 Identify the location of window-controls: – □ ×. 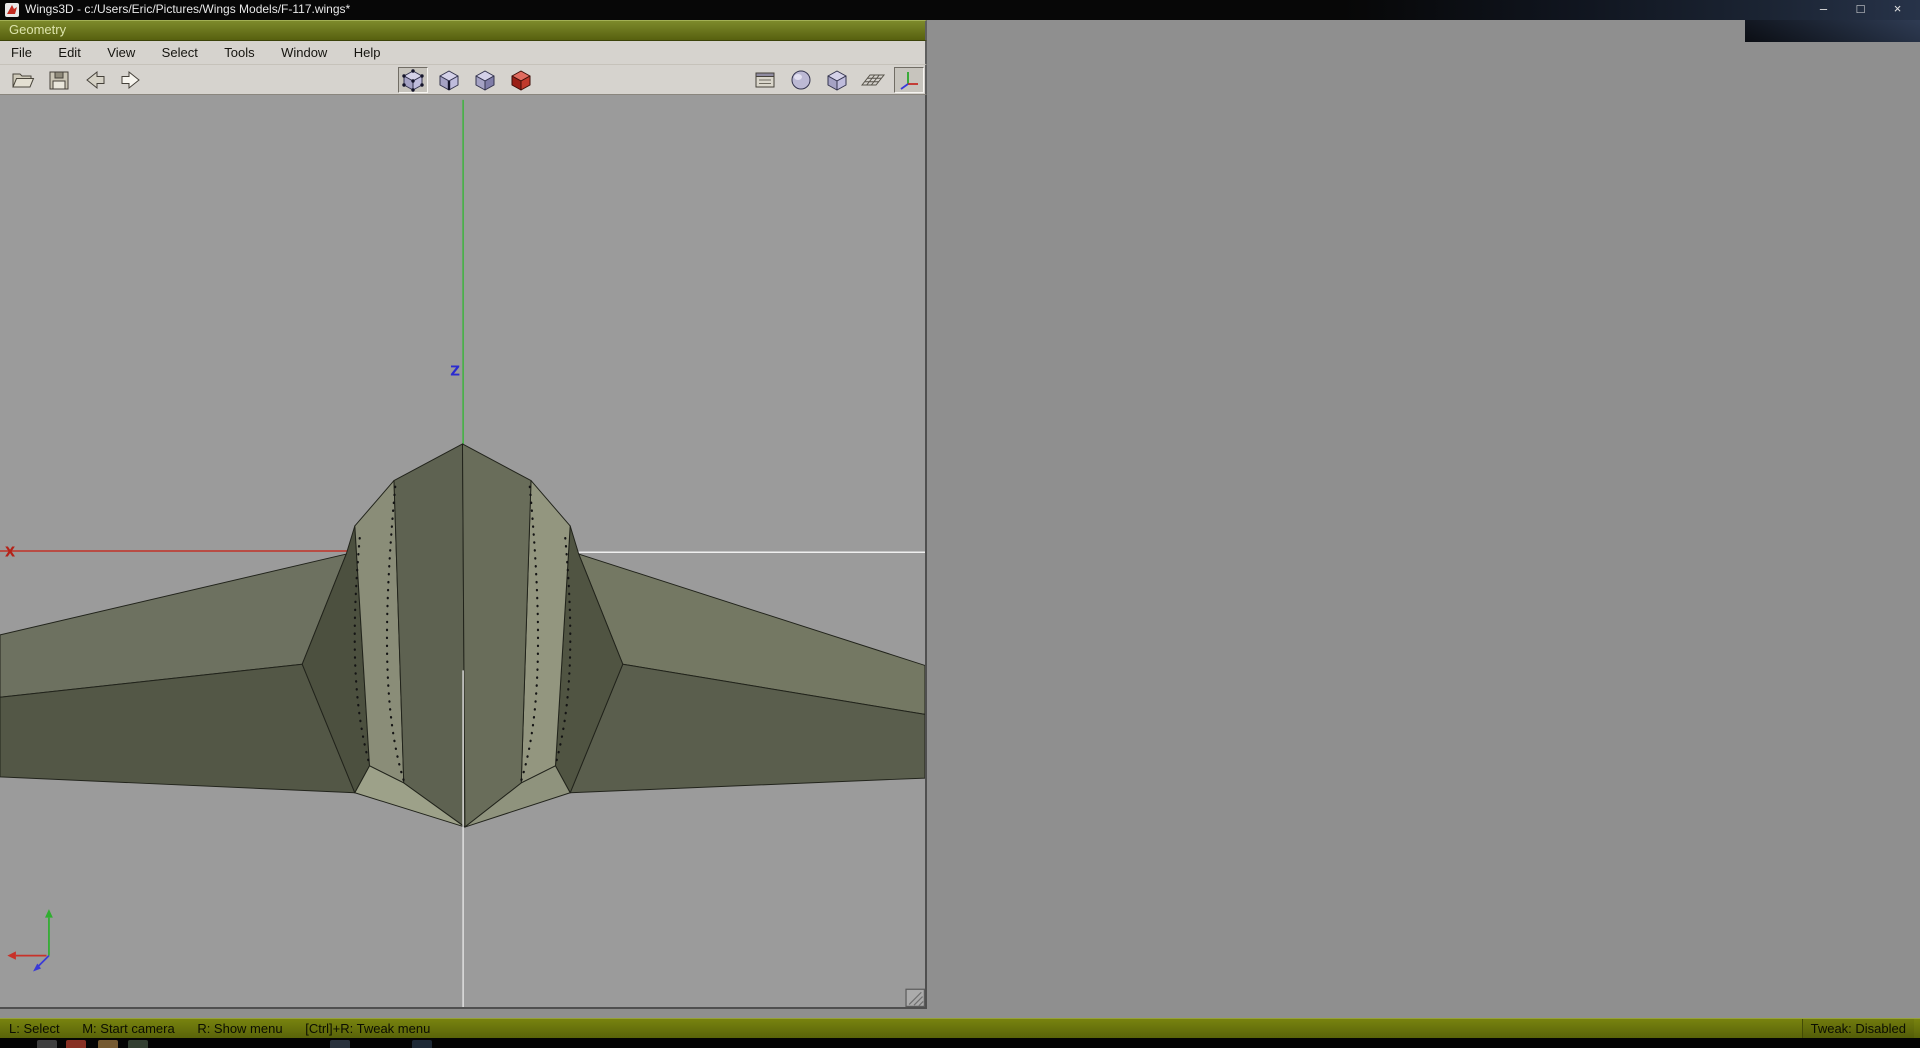
(1860, 9).